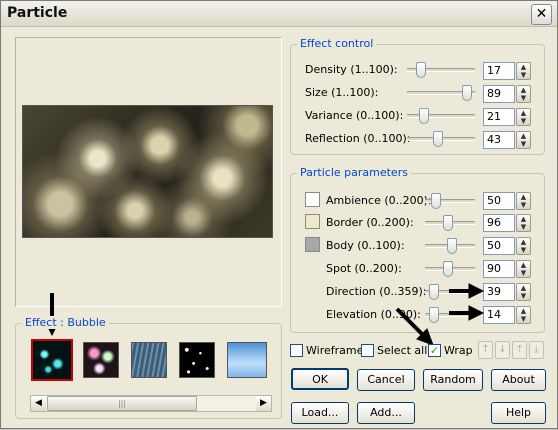 The image size is (558, 430). Describe the element at coordinates (523, 140) in the screenshot. I see `reflection-spinner: ▲ ▼` at that location.